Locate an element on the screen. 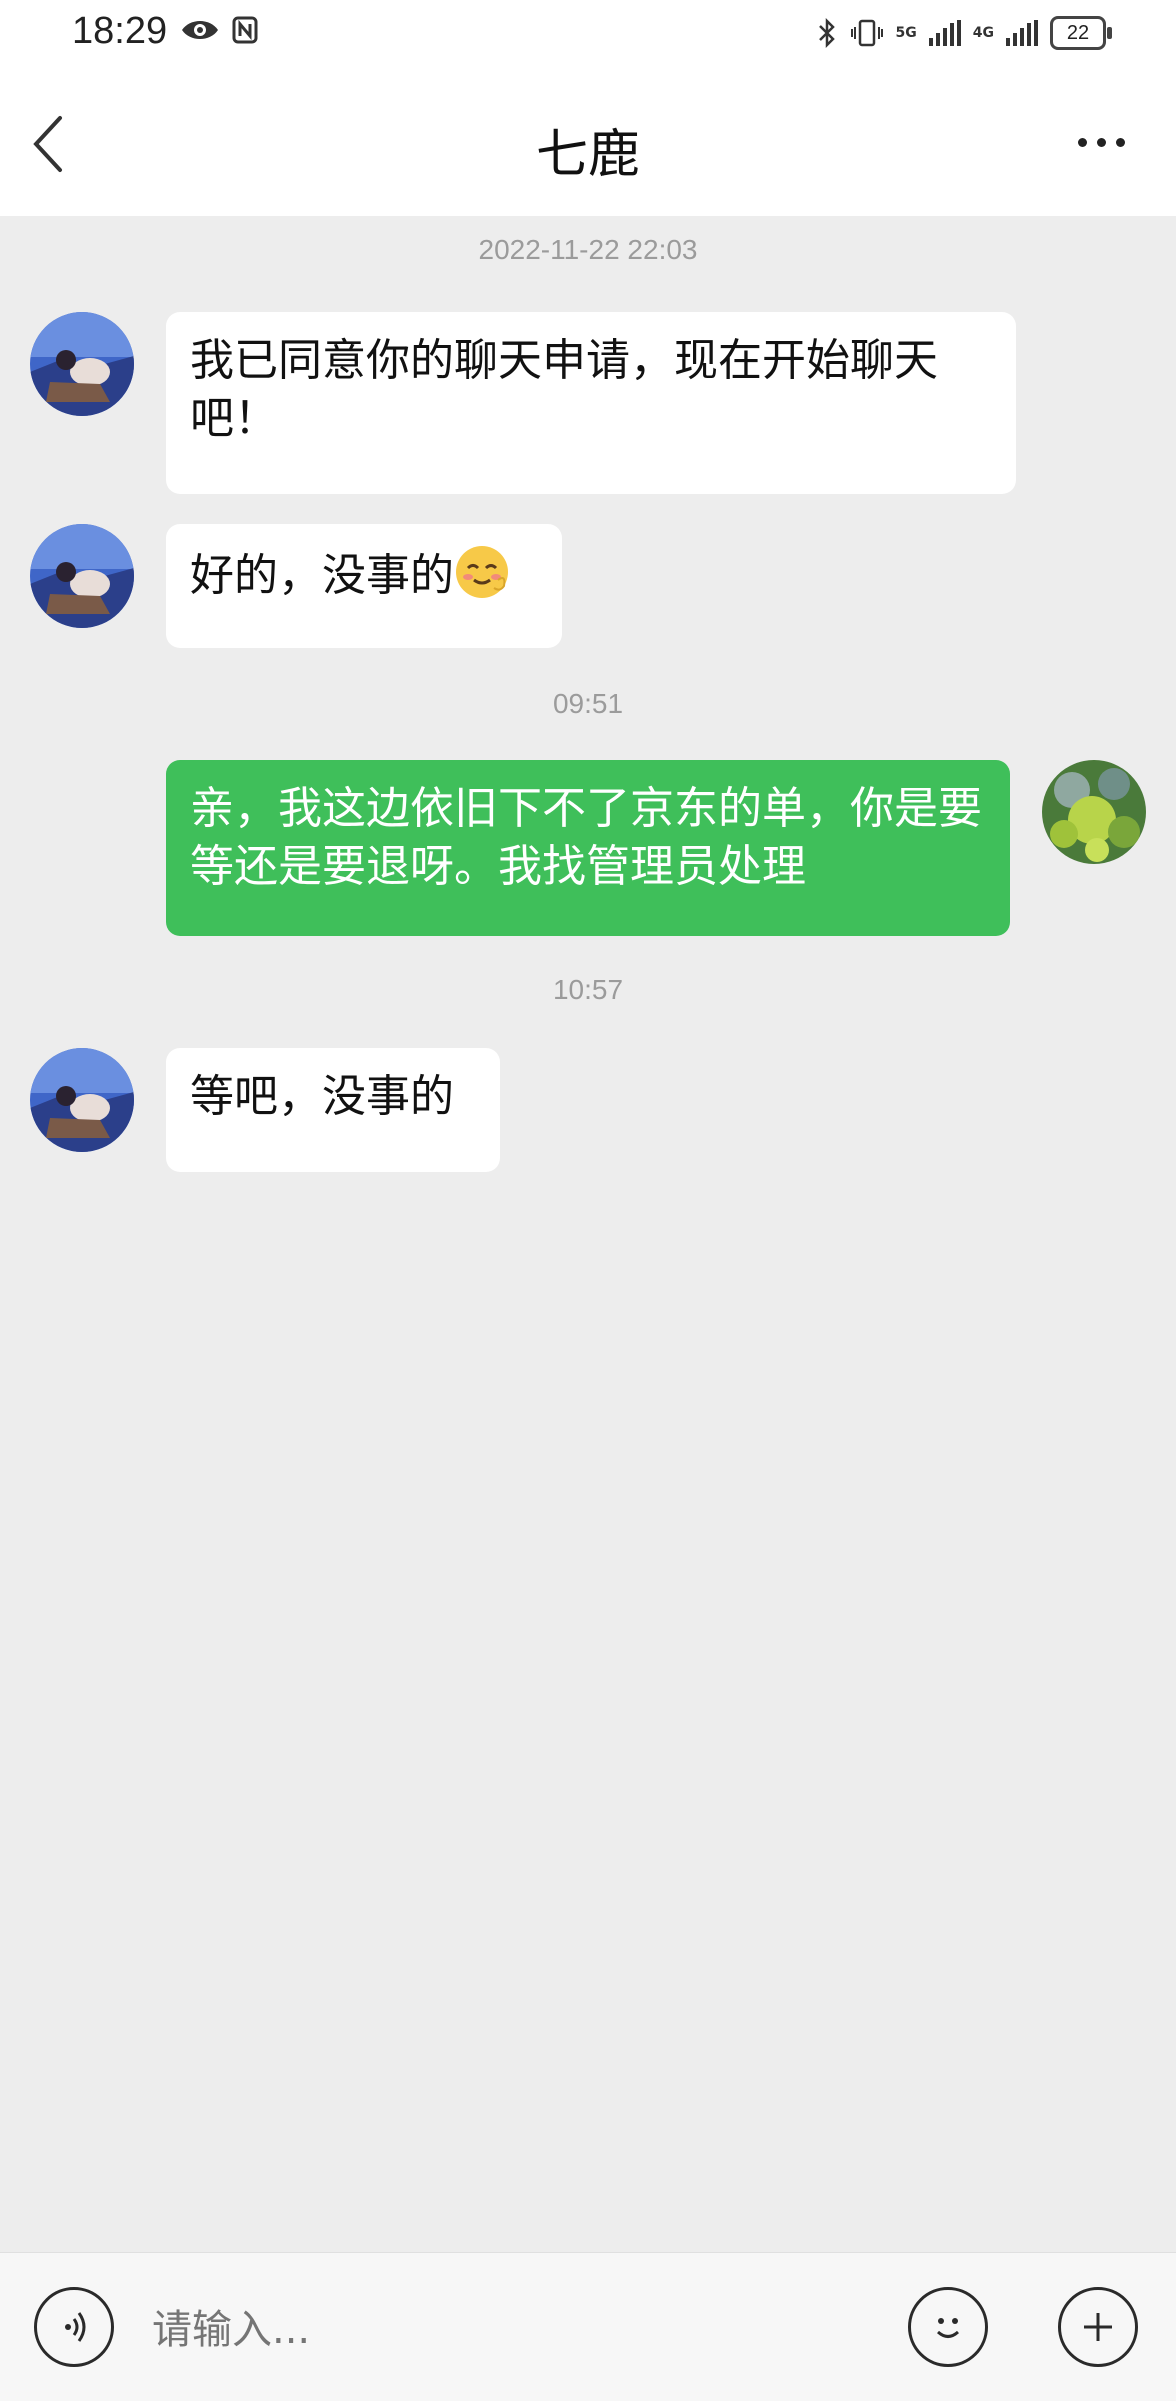  input-bar is located at coordinates (588, 2326).